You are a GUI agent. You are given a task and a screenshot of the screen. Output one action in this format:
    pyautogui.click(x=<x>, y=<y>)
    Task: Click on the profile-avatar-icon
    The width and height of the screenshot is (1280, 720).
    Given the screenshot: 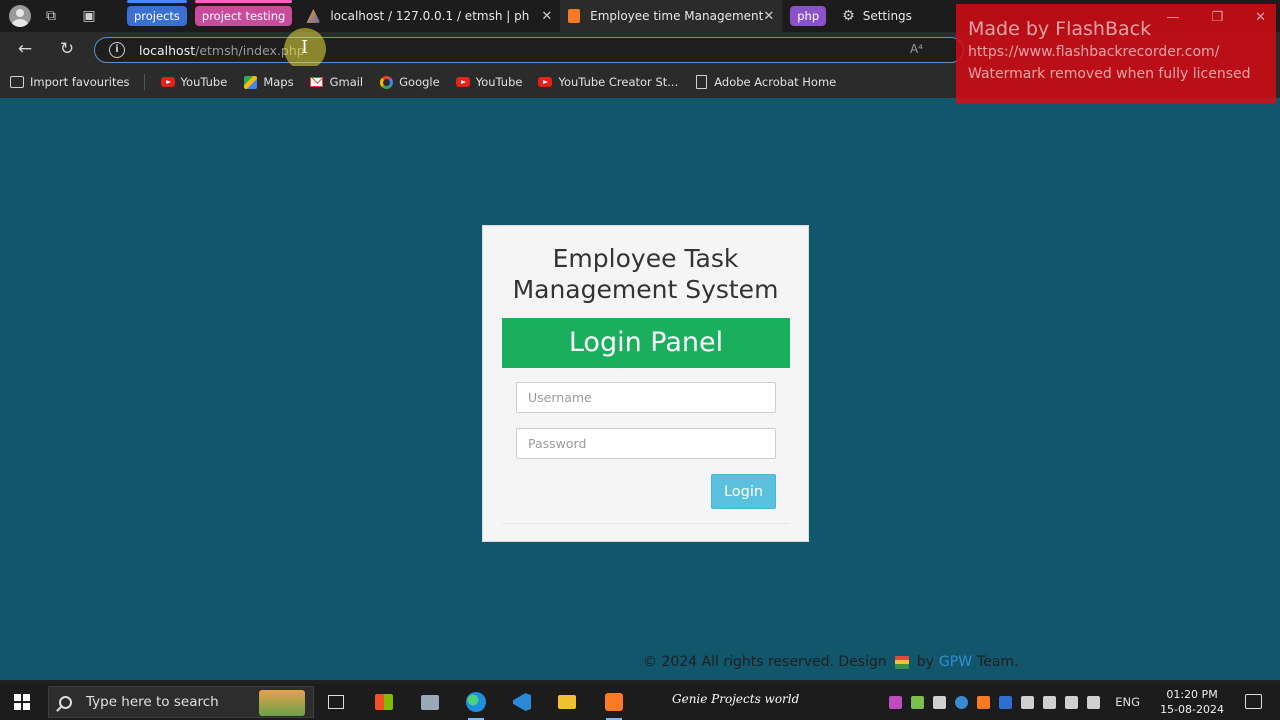 What is the action you would take?
    pyautogui.click(x=20, y=16)
    